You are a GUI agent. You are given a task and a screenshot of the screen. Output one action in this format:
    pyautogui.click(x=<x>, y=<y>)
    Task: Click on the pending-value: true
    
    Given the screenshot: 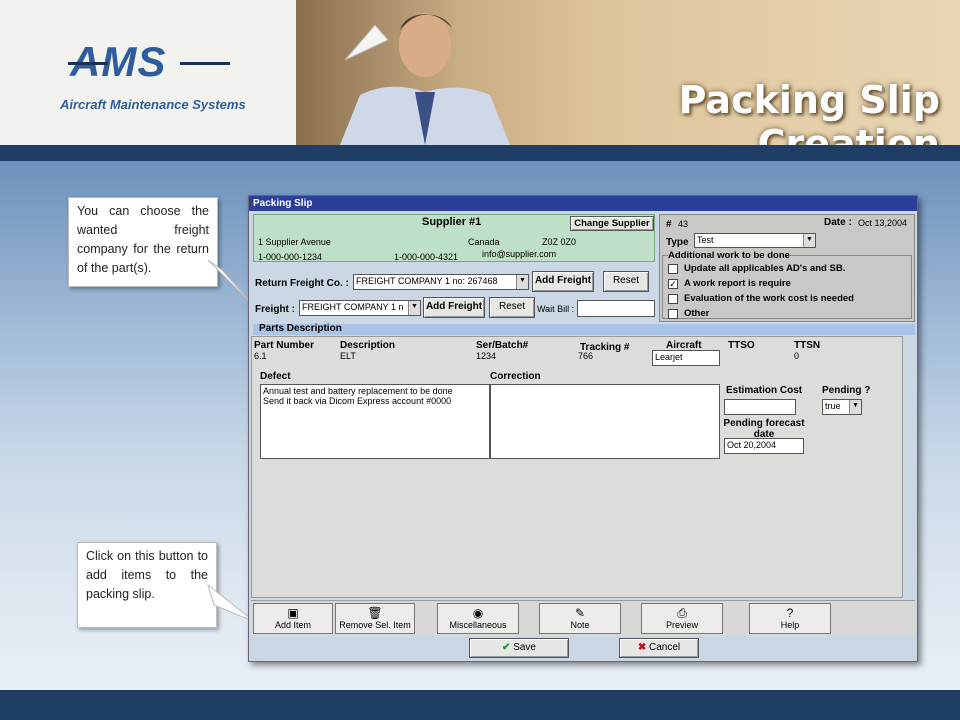 What is the action you would take?
    pyautogui.click(x=833, y=406)
    